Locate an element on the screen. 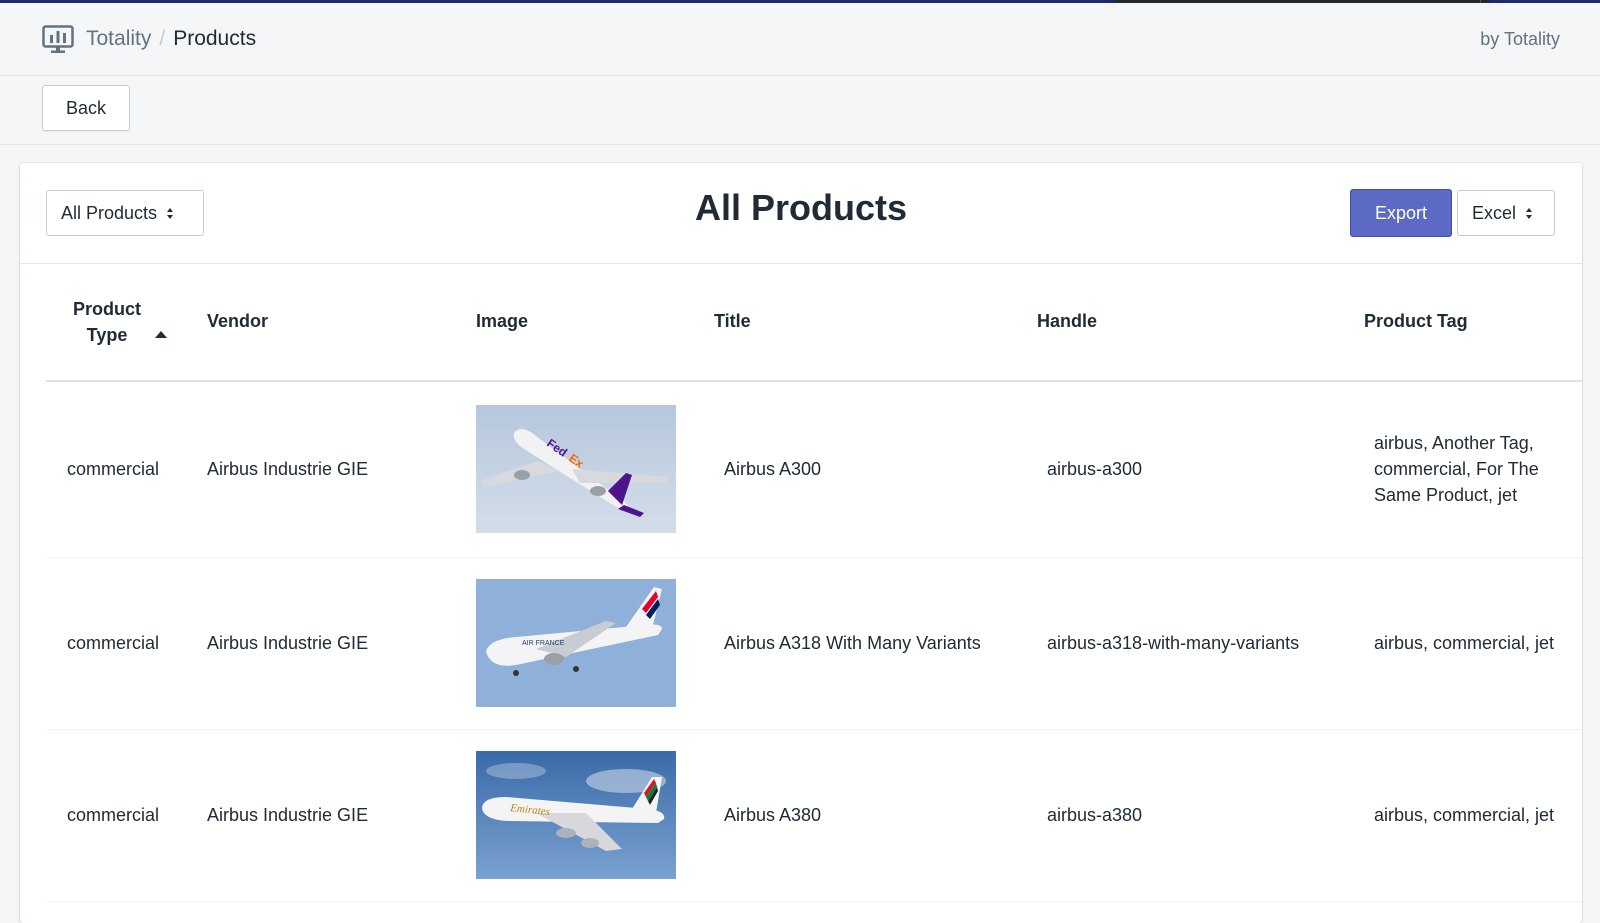 The width and height of the screenshot is (1600, 923). cell-title: Airbus A380 is located at coordinates (854, 815).